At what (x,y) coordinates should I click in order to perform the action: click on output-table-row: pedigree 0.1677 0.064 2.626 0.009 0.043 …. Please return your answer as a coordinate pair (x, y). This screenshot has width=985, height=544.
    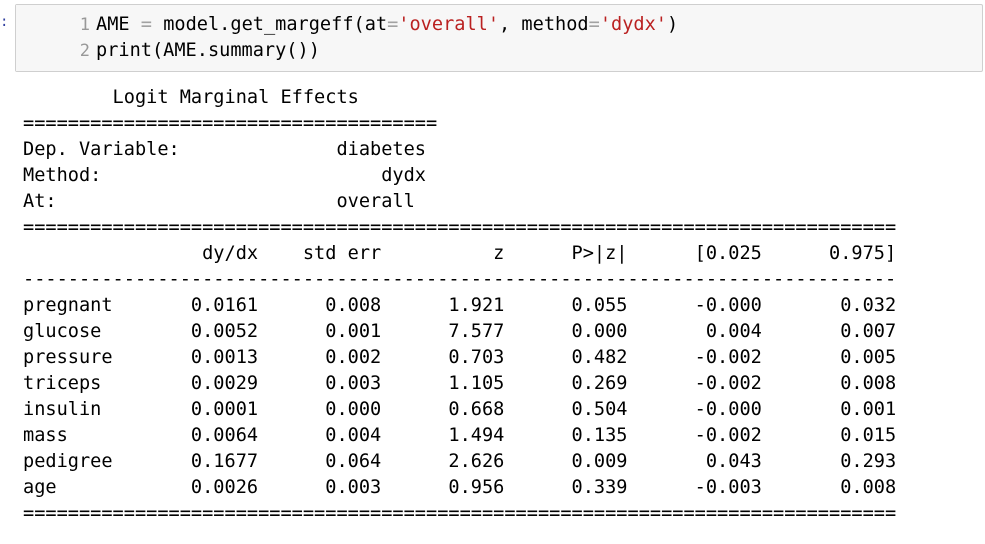
    Looking at the image, I should click on (460, 461).